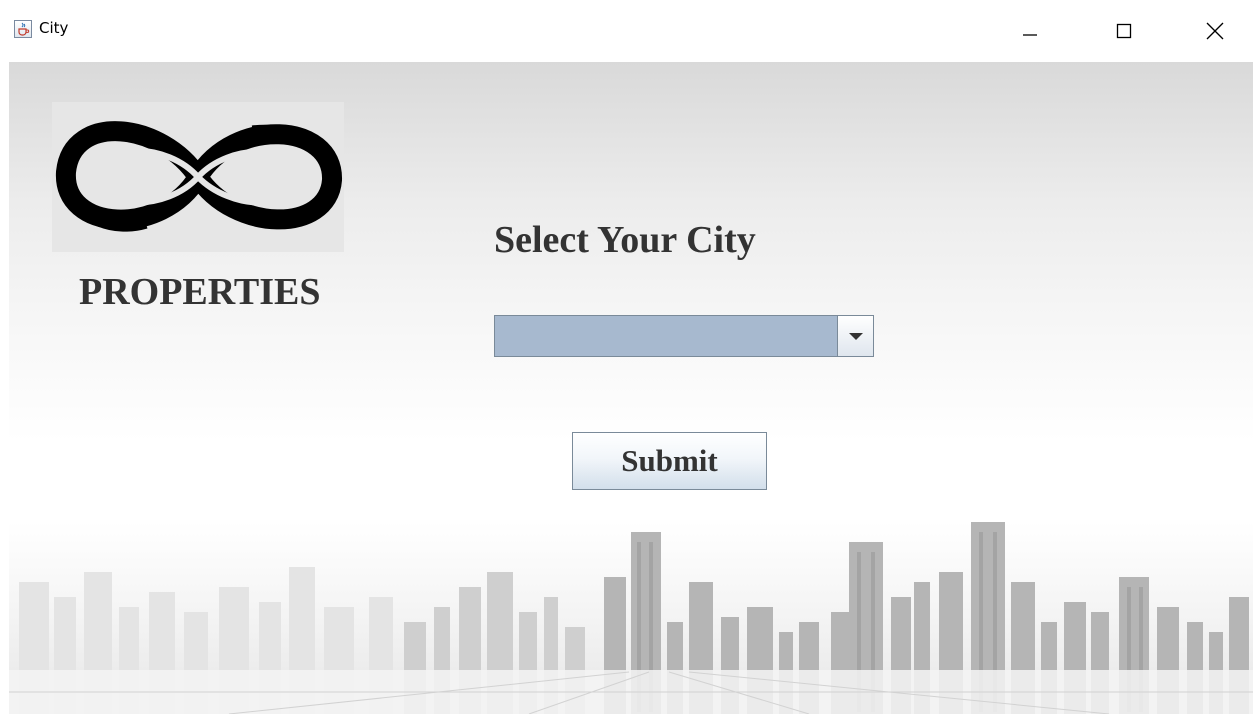  I want to click on maximize-button, so click(1124, 31).